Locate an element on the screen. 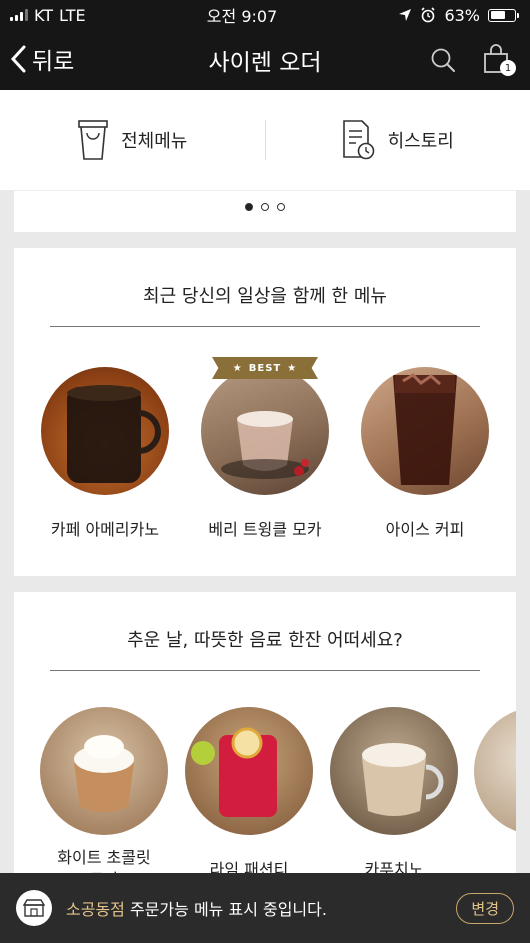 The width and height of the screenshot is (530, 943). battery-icon is located at coordinates (503, 15).